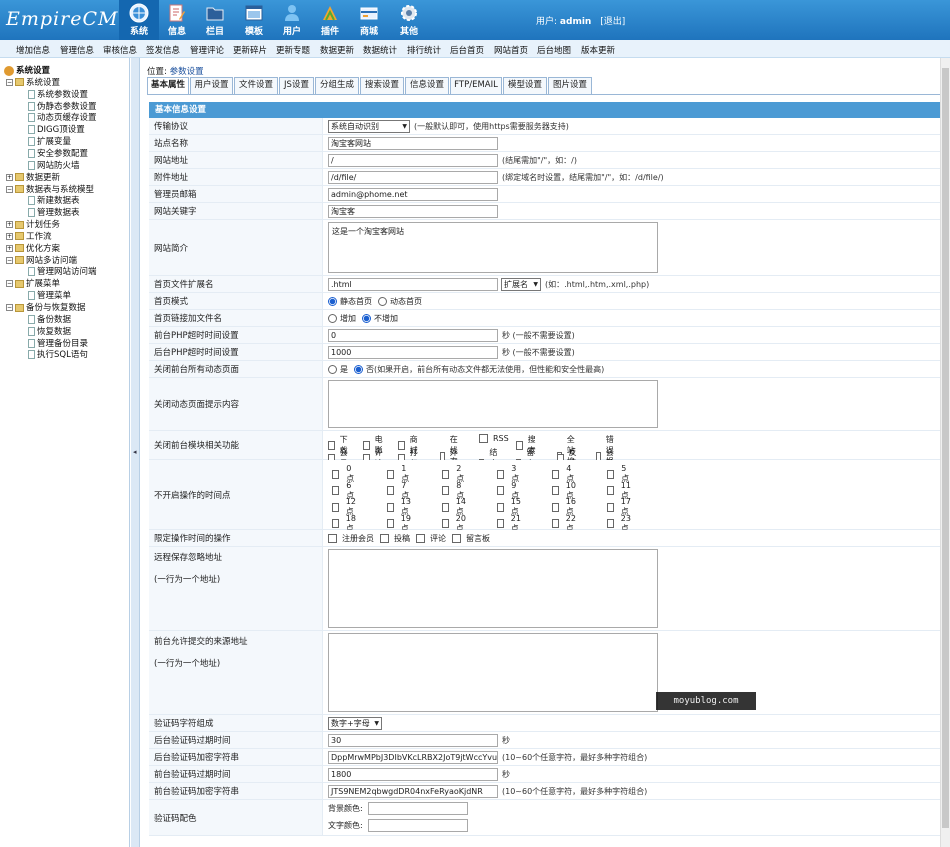 The image size is (950, 847). What do you see at coordinates (330, 20) in the screenshot?
I see `module-plugin: 插件` at bounding box center [330, 20].